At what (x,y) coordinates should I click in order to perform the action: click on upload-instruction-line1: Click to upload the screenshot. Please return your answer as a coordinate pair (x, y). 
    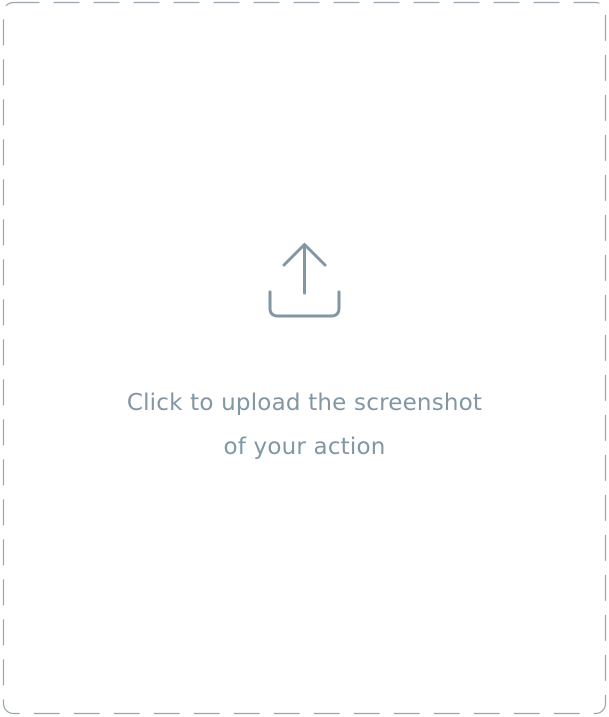
    Looking at the image, I should click on (304, 403).